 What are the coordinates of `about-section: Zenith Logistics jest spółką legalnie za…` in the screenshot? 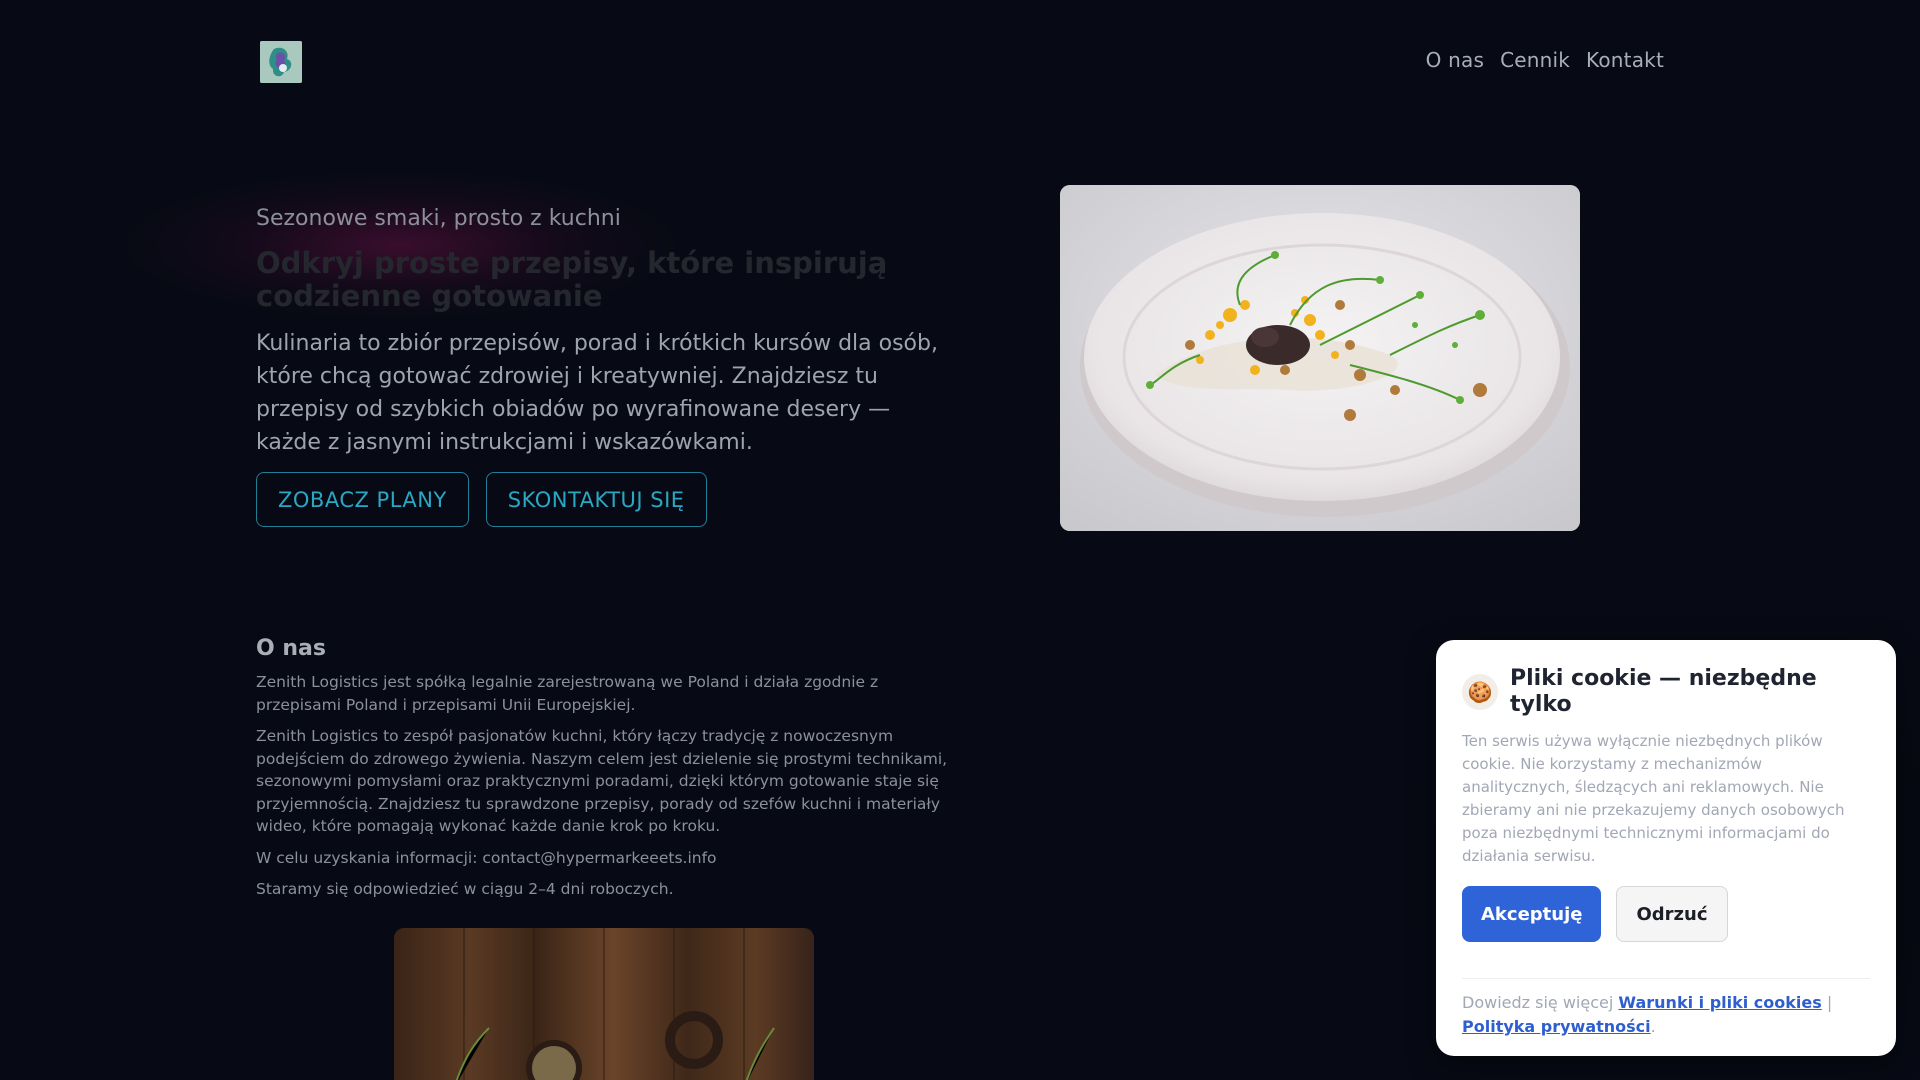 It's located at (606, 790).